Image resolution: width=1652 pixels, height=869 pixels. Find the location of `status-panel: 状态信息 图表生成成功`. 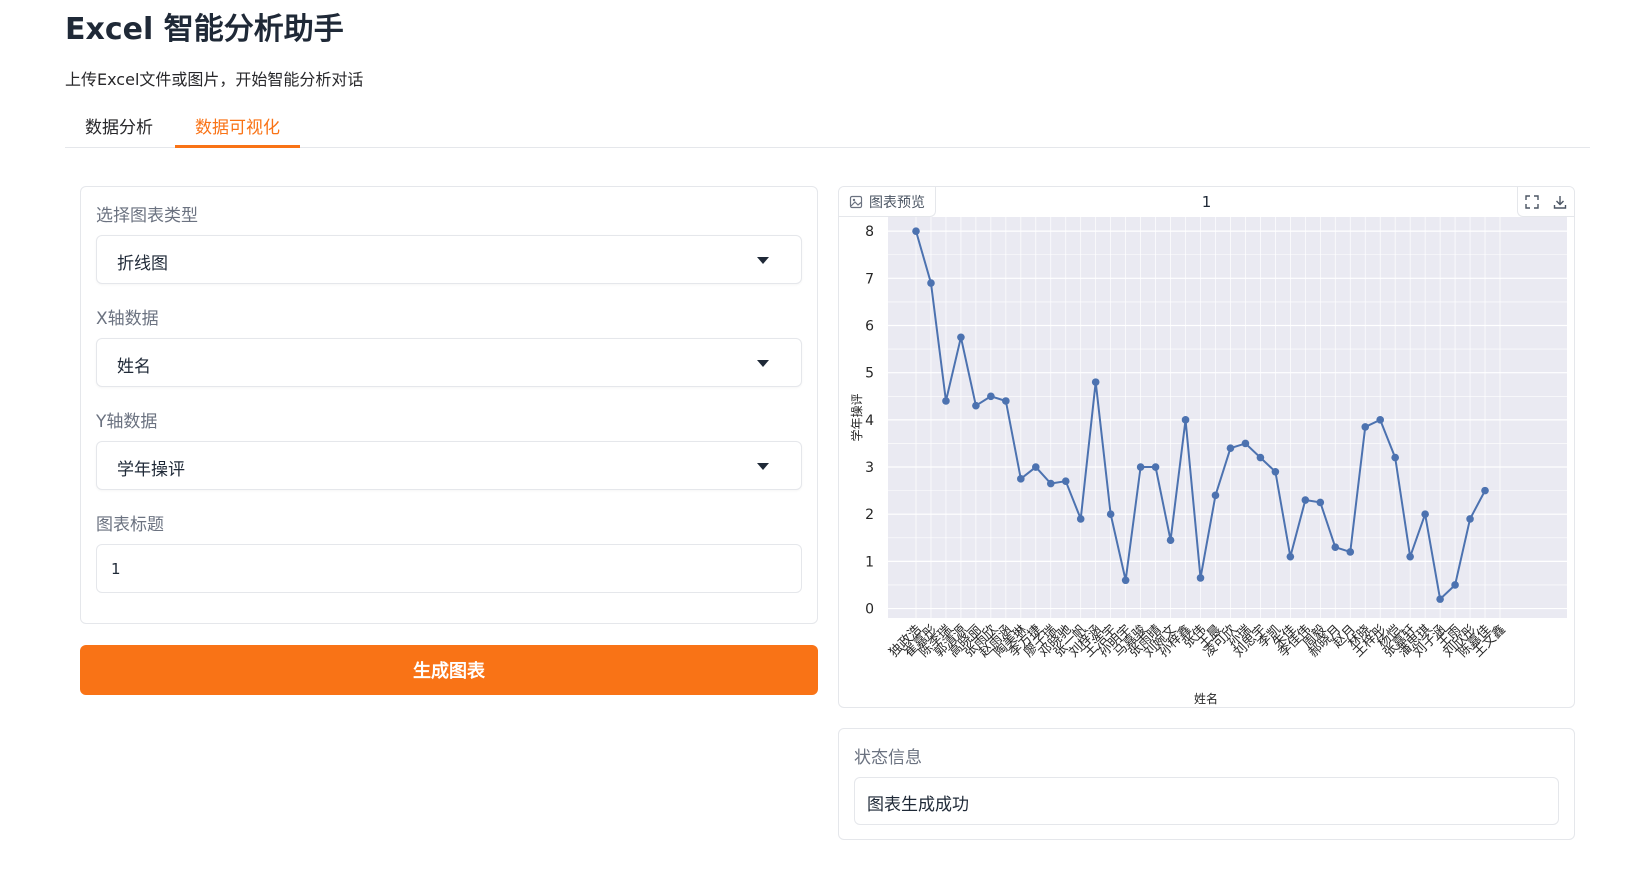

status-panel: 状态信息 图表生成成功 is located at coordinates (1206, 784).